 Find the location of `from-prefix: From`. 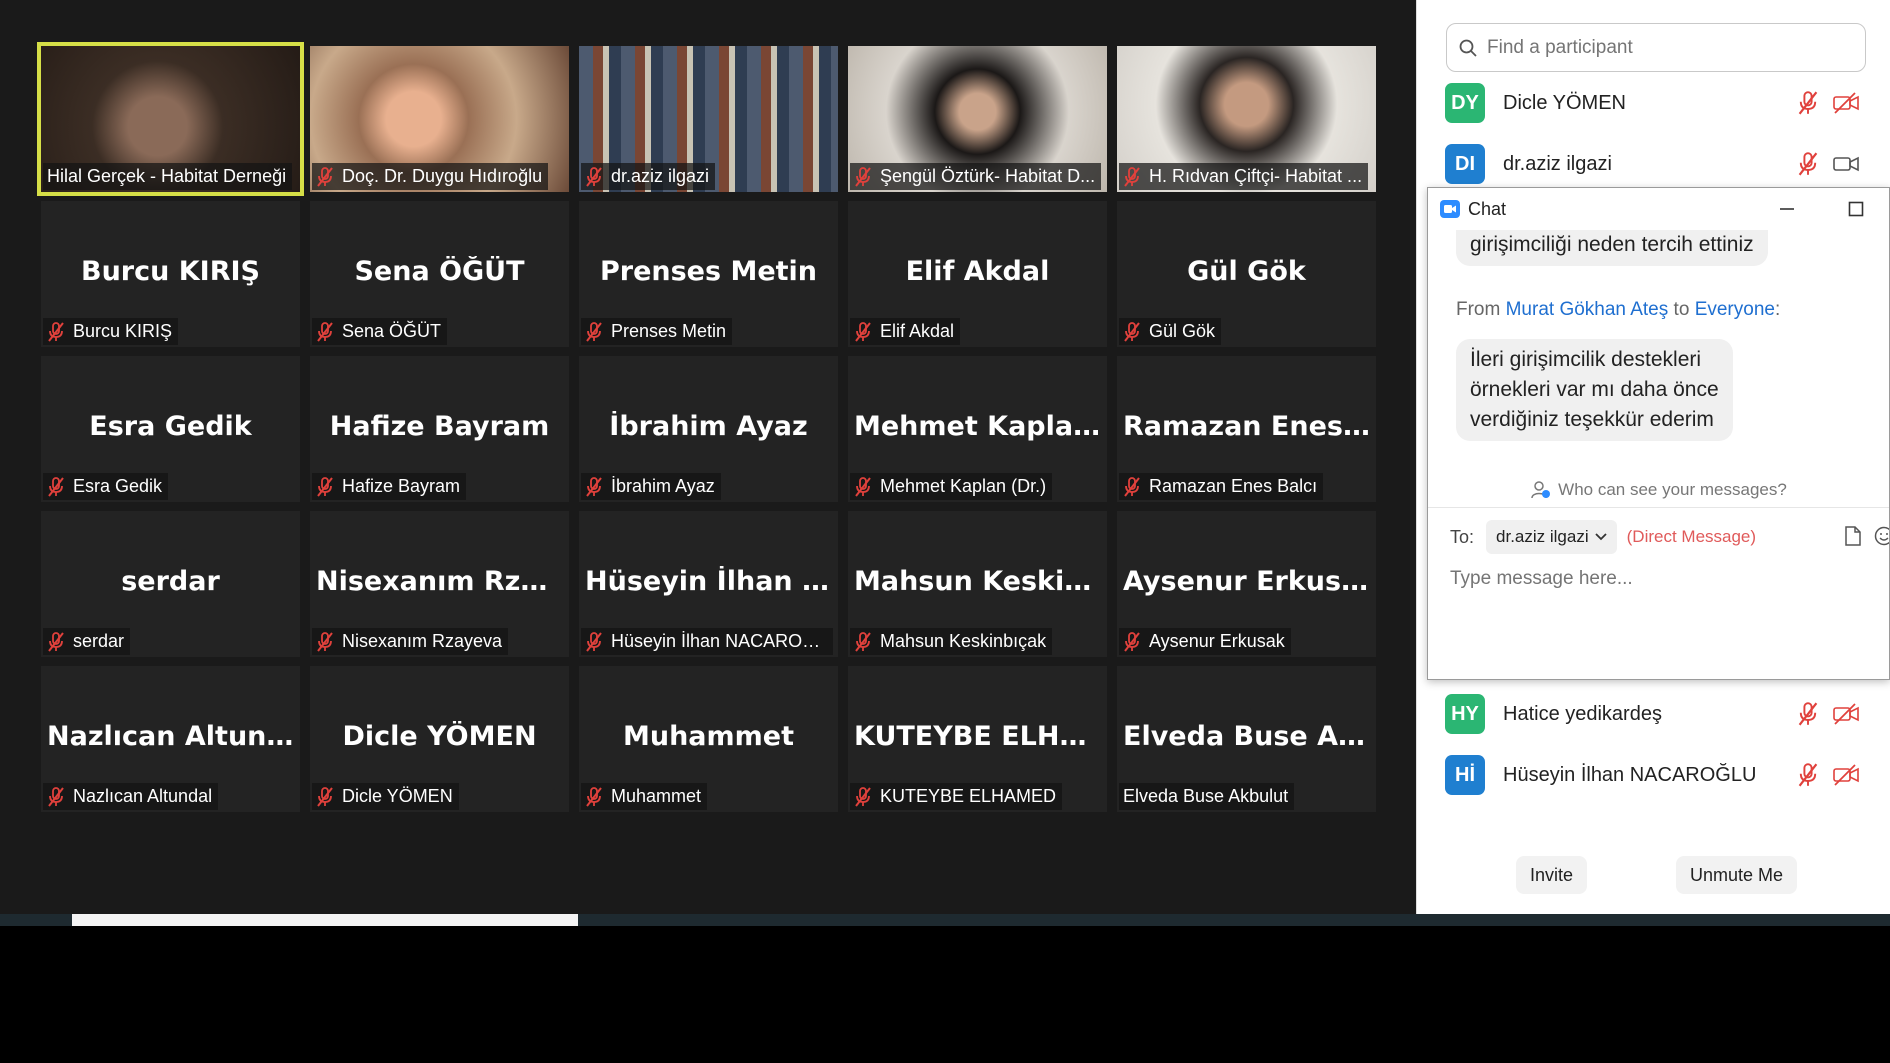

from-prefix: From is located at coordinates (1478, 309).